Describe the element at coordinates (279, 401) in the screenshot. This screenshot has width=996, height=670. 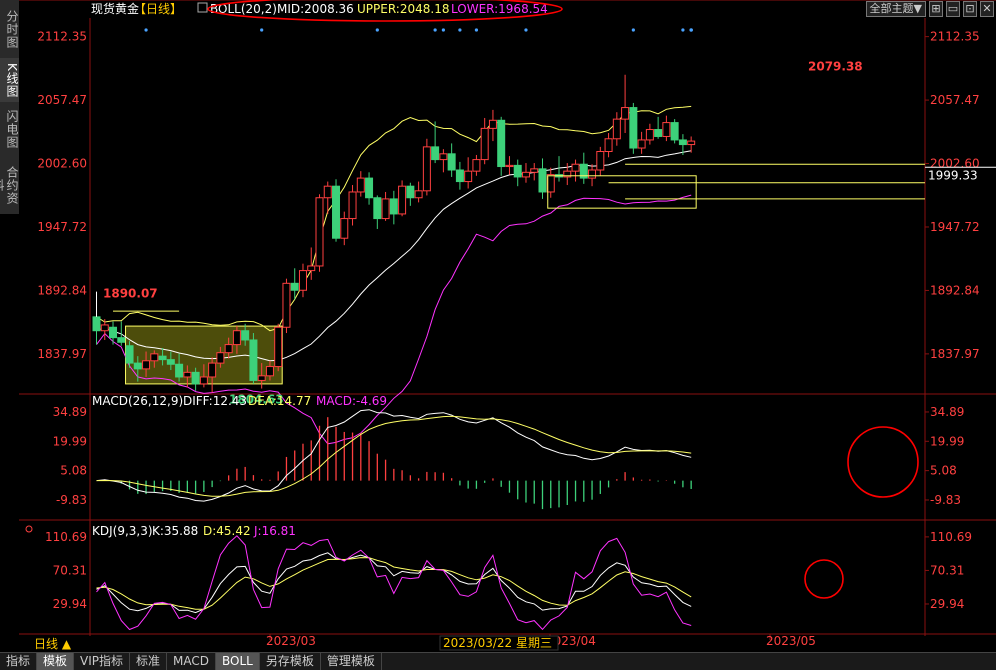
I see `macd-dea: DEA:14.77` at that location.